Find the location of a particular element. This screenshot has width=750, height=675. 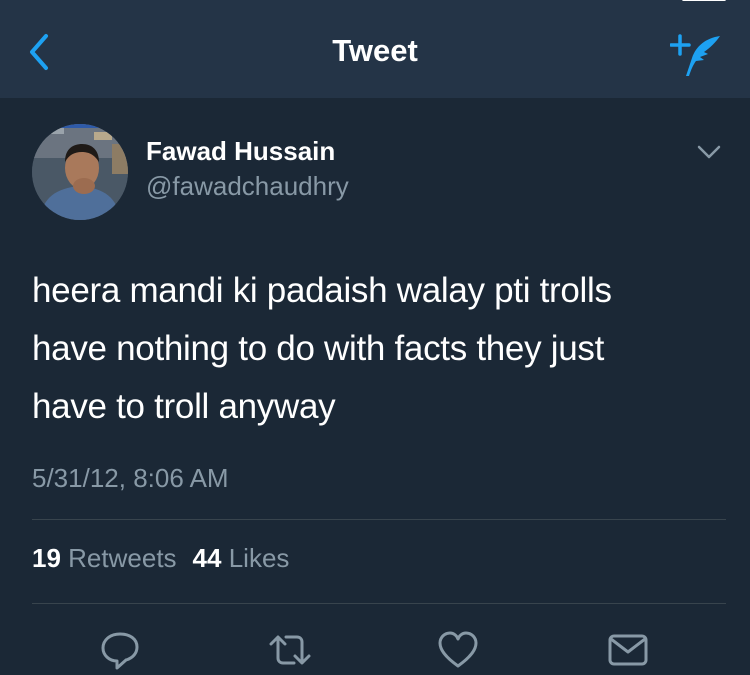

reply-icon is located at coordinates (120, 651).